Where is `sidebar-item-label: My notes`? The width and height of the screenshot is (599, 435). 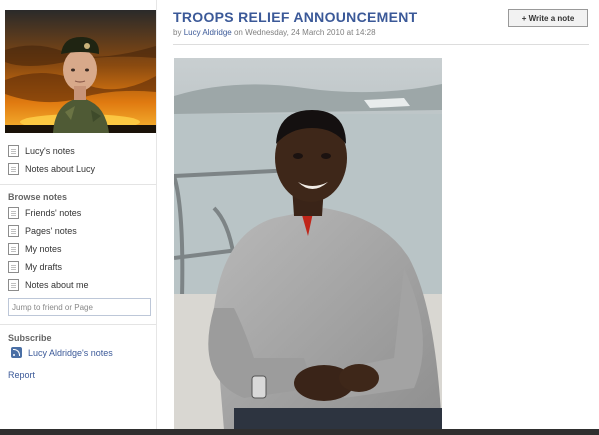 sidebar-item-label: My notes is located at coordinates (43, 249).